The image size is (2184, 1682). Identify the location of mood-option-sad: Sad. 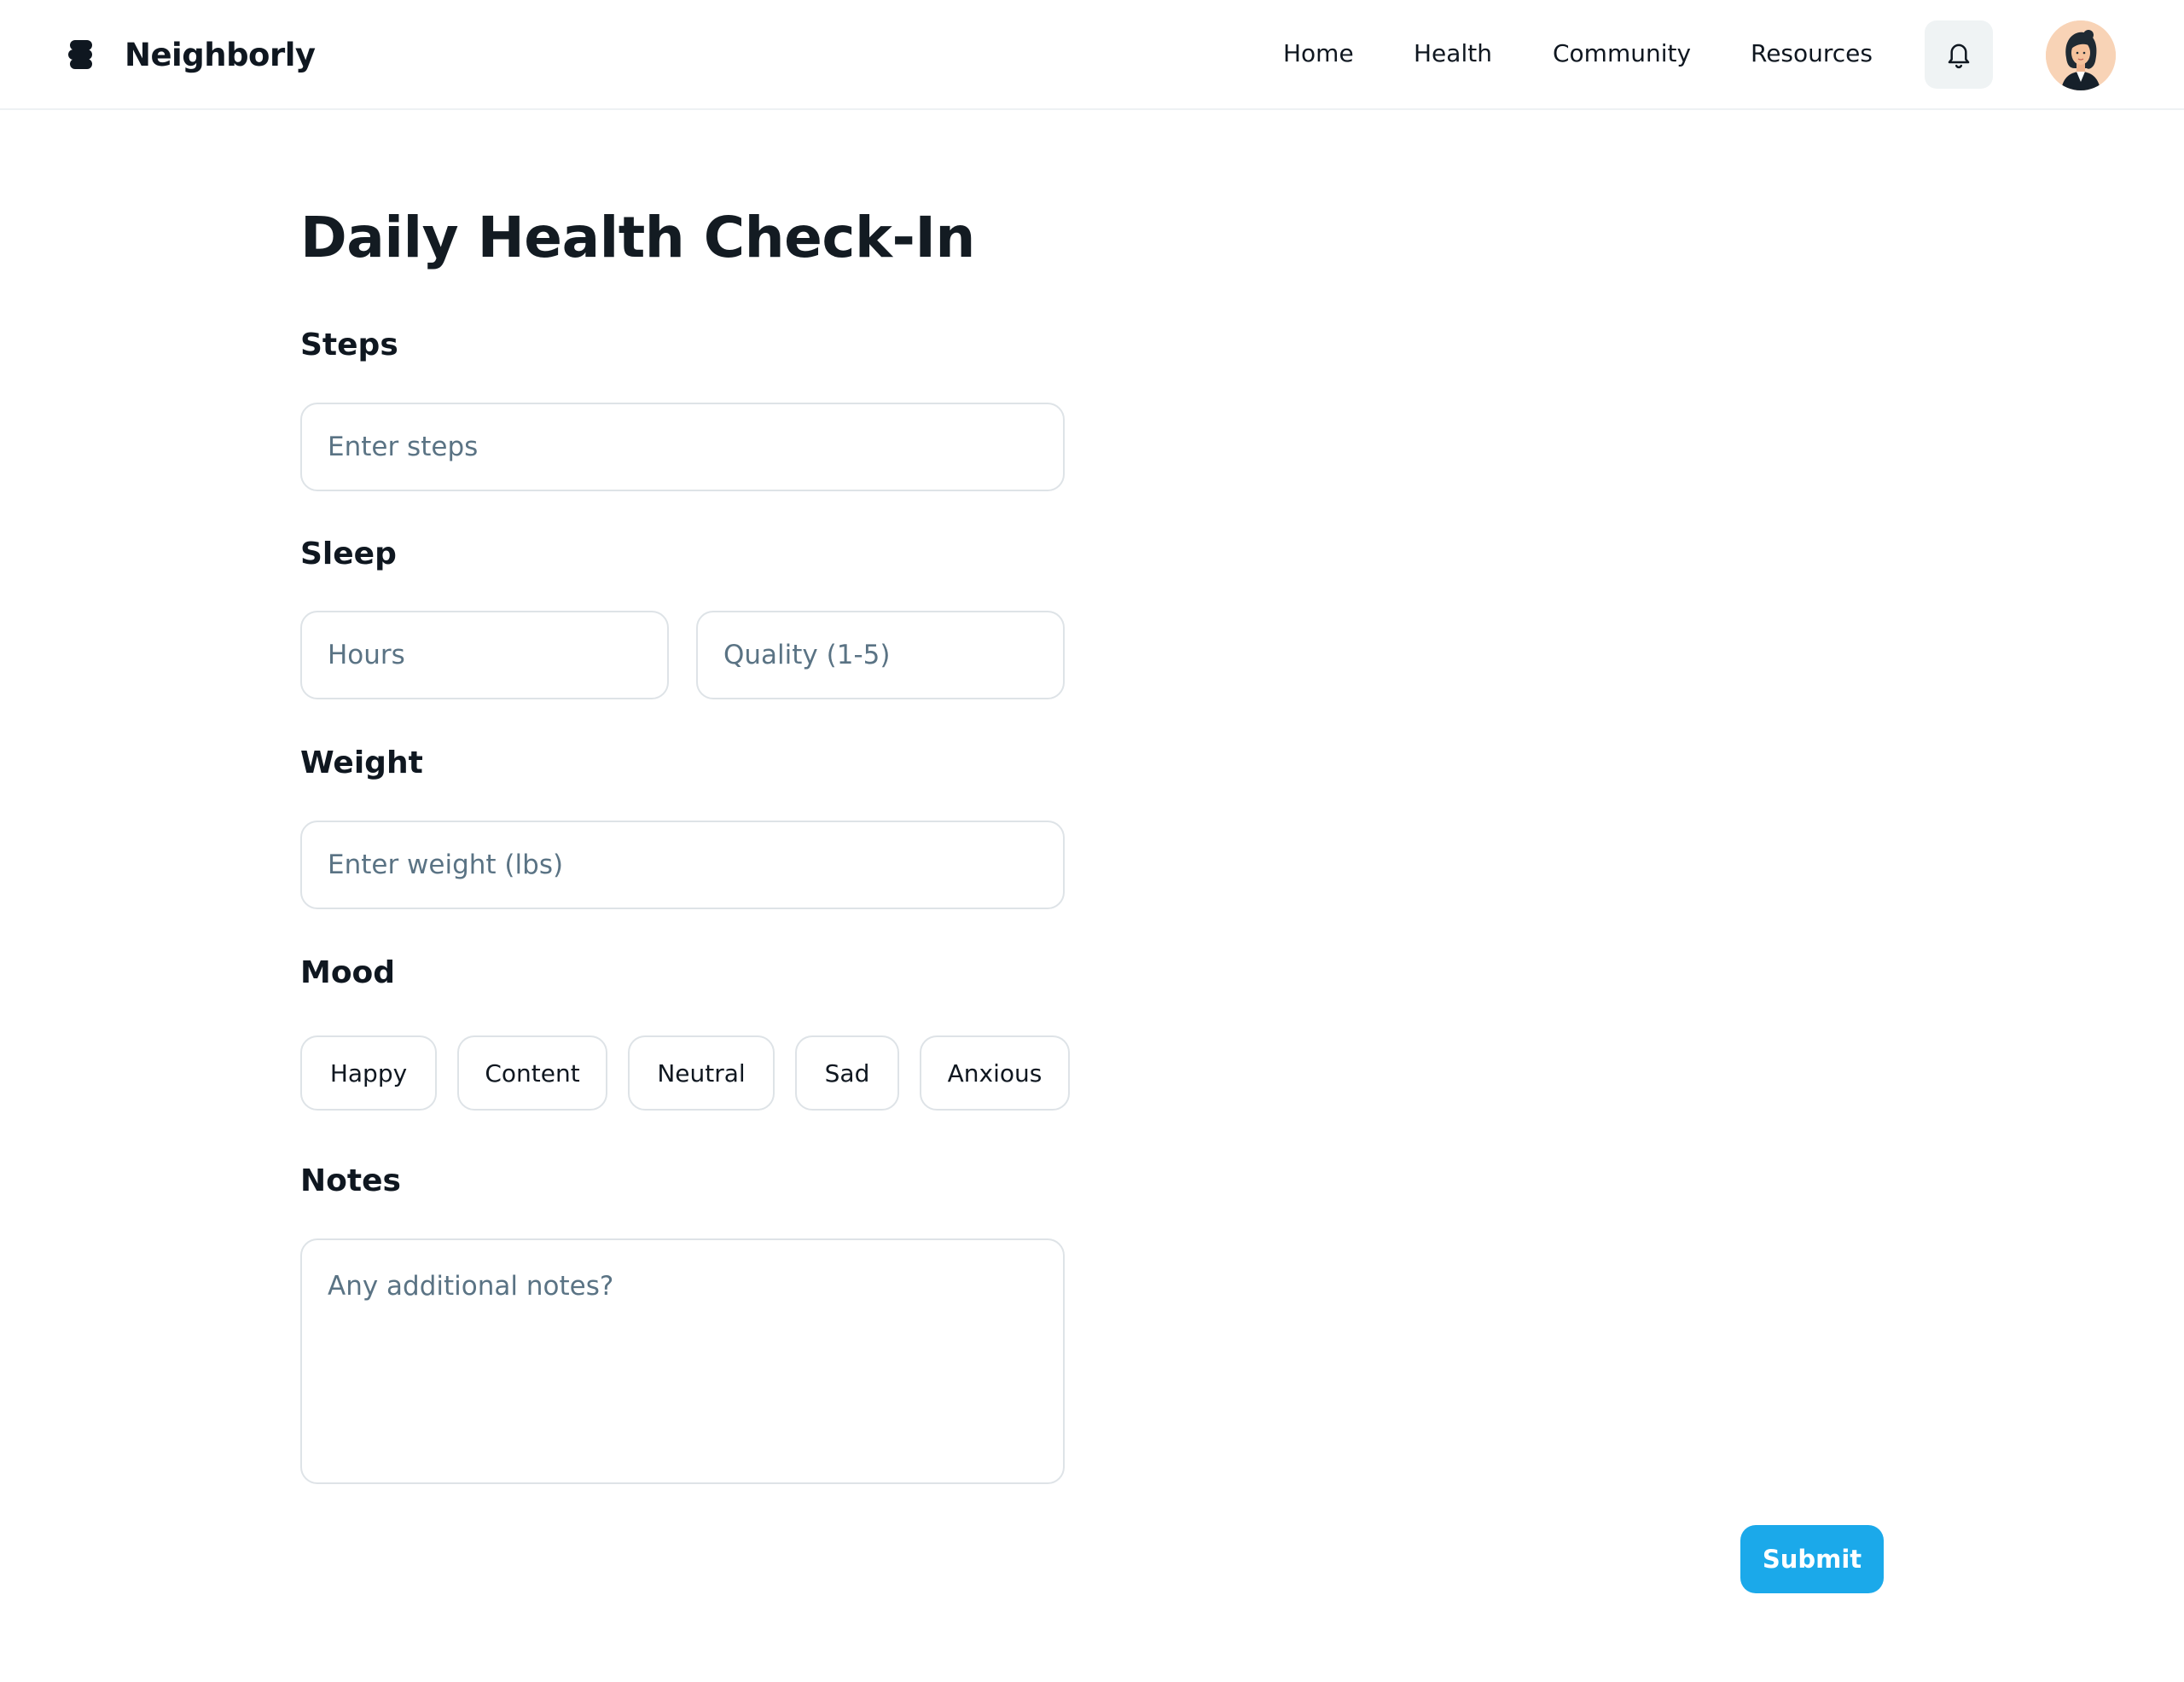
(847, 1073).